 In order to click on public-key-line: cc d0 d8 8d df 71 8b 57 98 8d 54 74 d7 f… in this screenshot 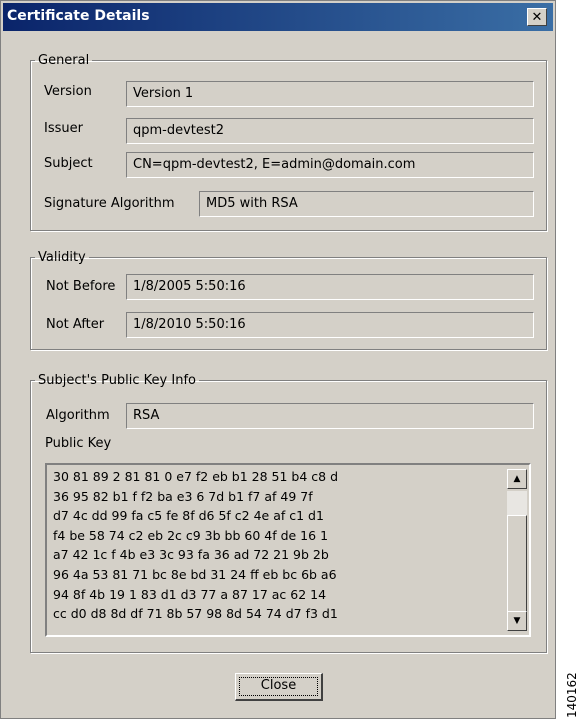, I will do `click(195, 614)`.